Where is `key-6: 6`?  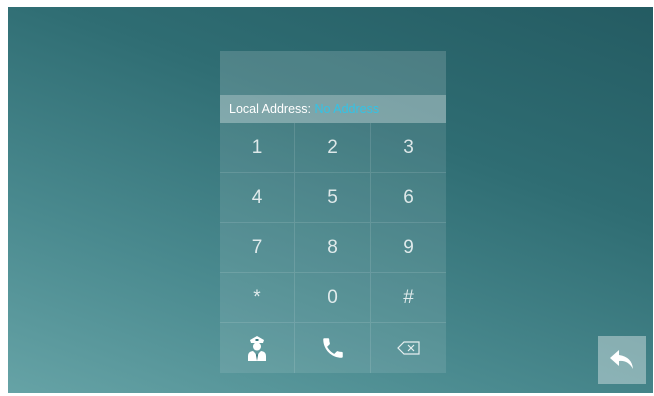 key-6: 6 is located at coordinates (408, 198).